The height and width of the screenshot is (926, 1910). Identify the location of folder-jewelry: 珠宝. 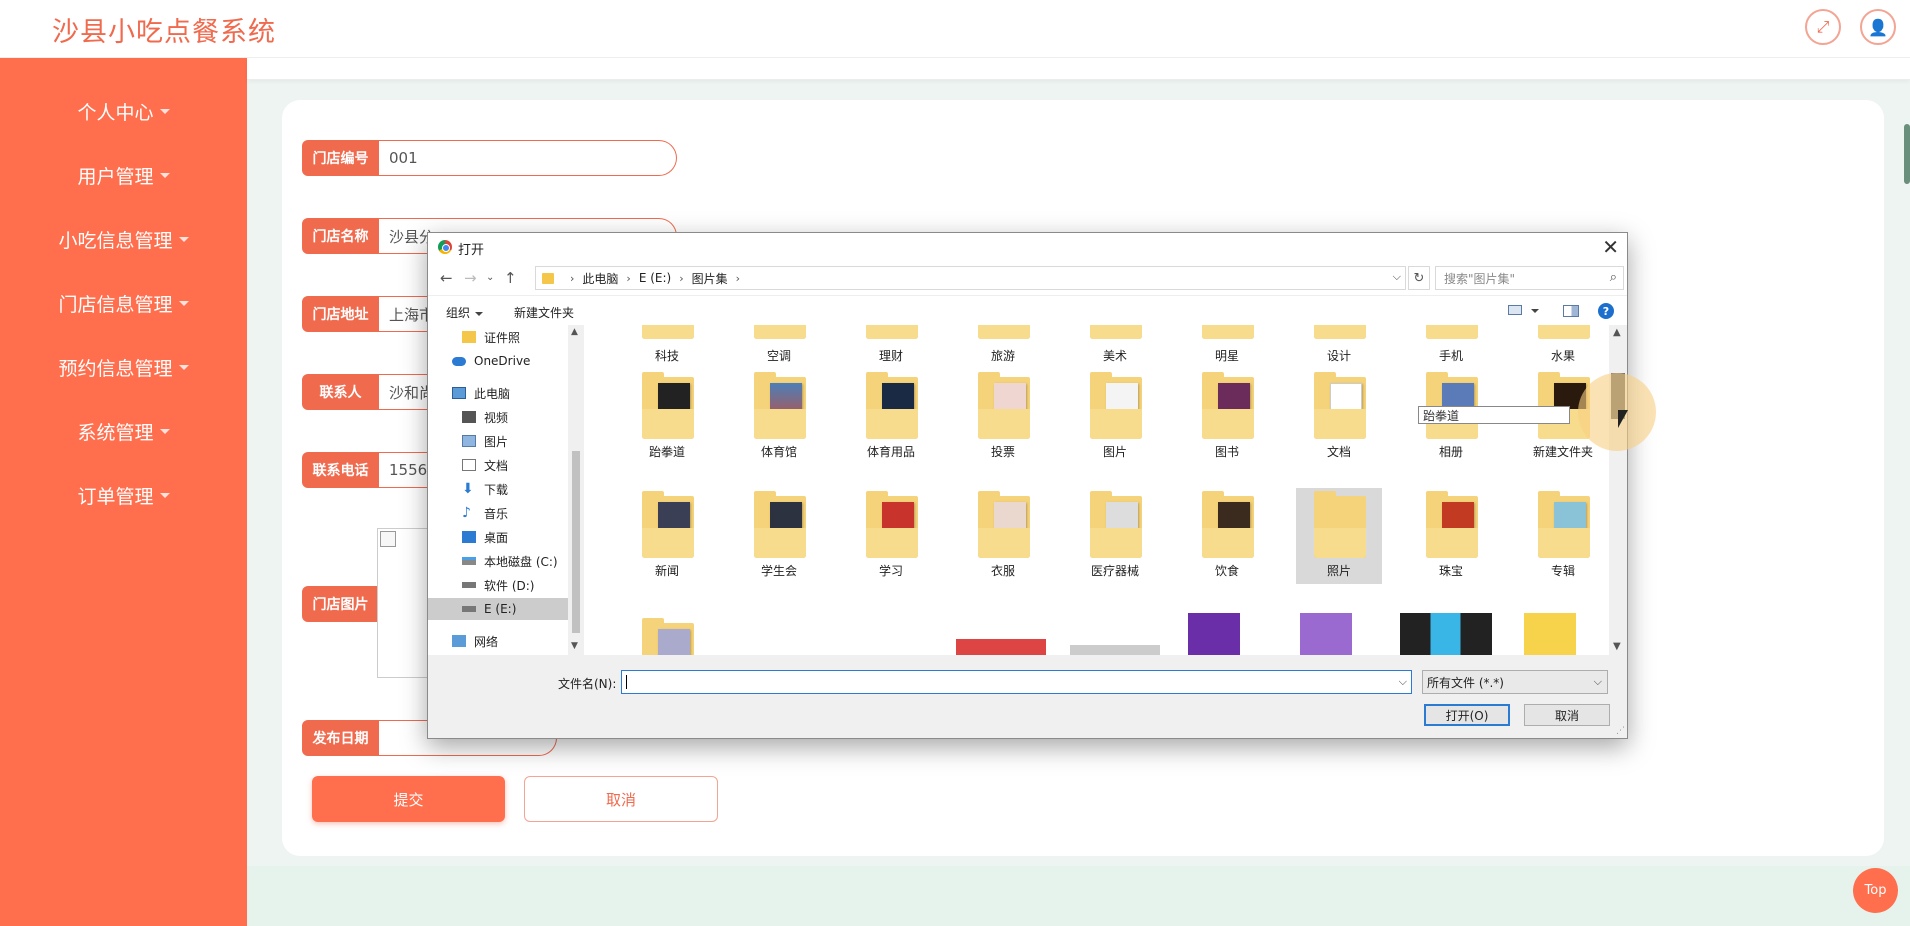
(1451, 536).